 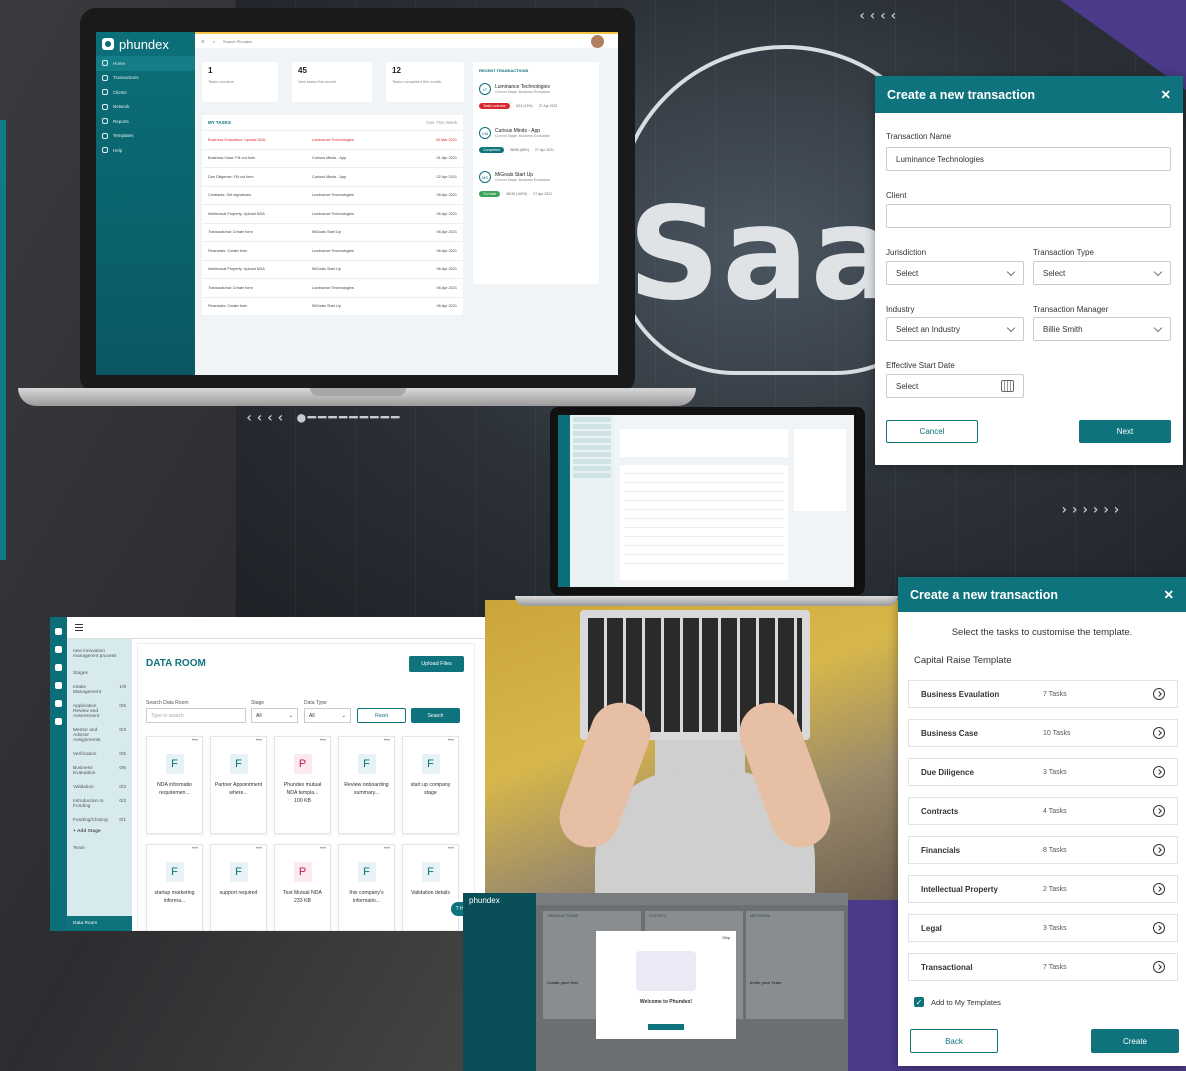 What do you see at coordinates (99, 831) in the screenshot?
I see `add-stage-button: + Add Stage` at bounding box center [99, 831].